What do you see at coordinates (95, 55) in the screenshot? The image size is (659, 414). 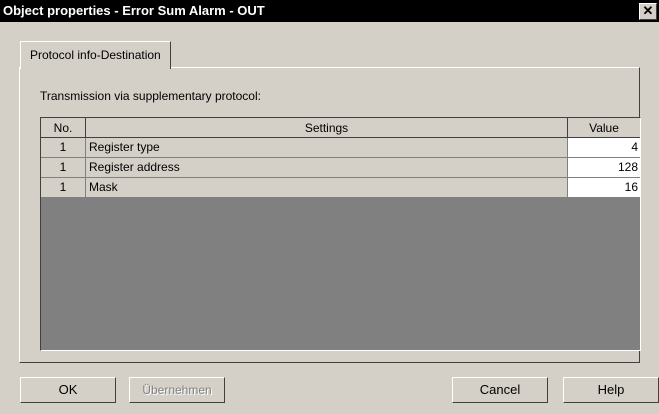 I see `tab-protocol-info-destination: Protocol info-Destination` at bounding box center [95, 55].